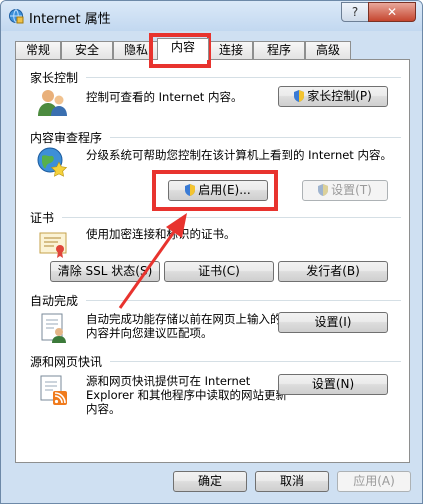 The height and width of the screenshot is (504, 423). Describe the element at coordinates (255, 137) in the screenshot. I see `content-advisor-rule` at that location.